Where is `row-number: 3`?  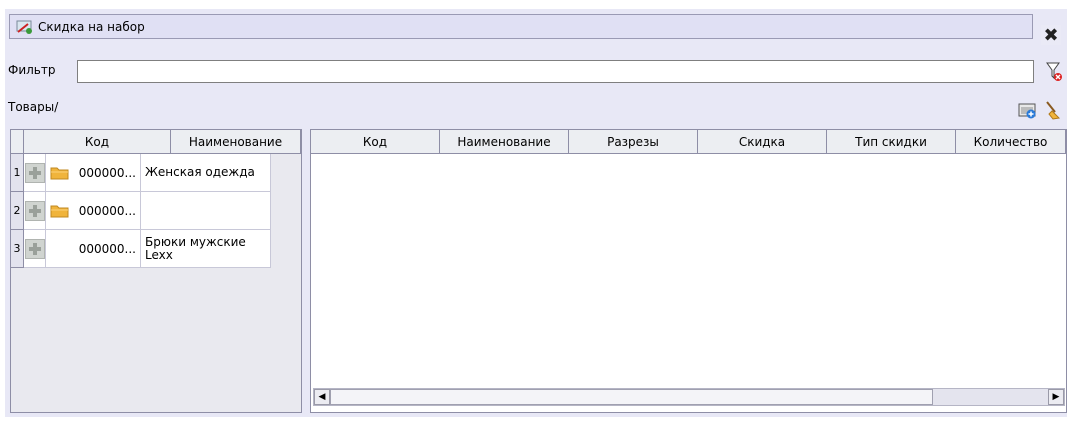 row-number: 3 is located at coordinates (17, 249).